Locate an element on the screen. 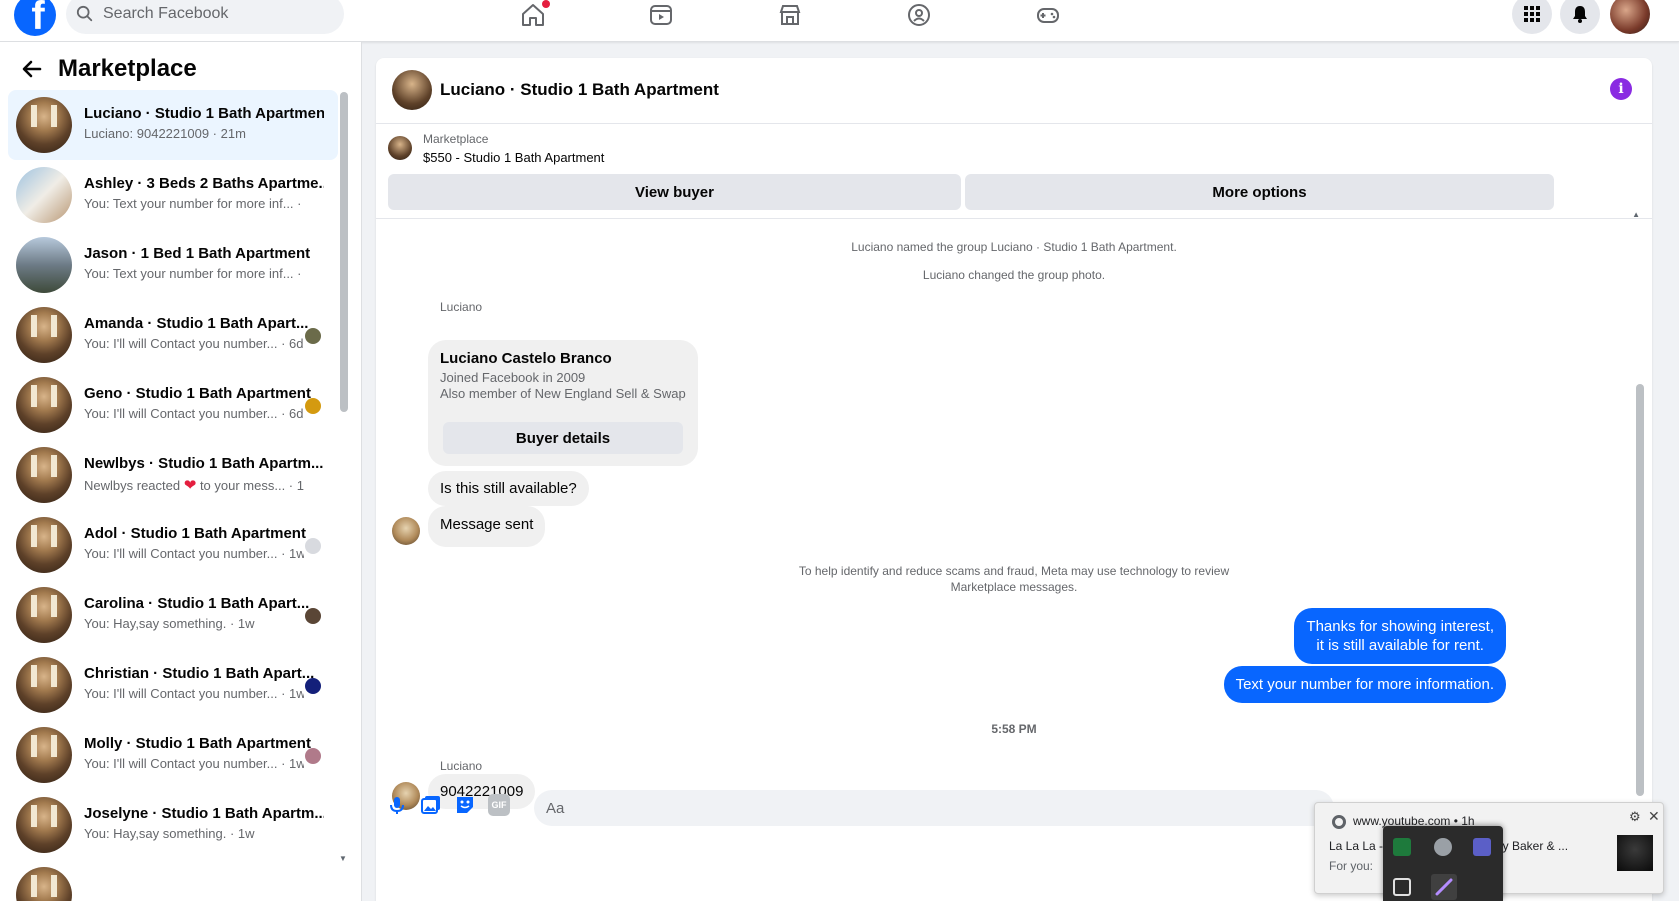 The width and height of the screenshot is (1679, 901). shield-icon is located at coordinates (1402, 847).